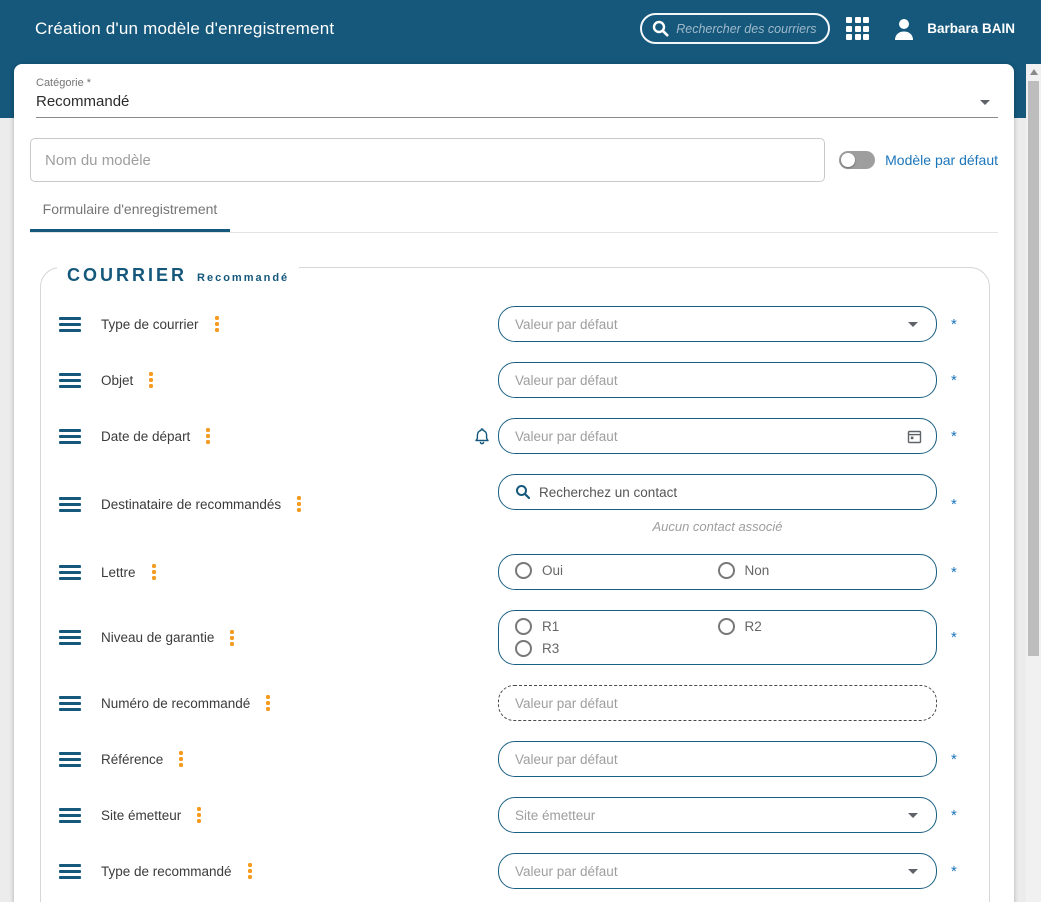  Describe the element at coordinates (158, 637) in the screenshot. I see `field-label: Niveau de garantie` at that location.